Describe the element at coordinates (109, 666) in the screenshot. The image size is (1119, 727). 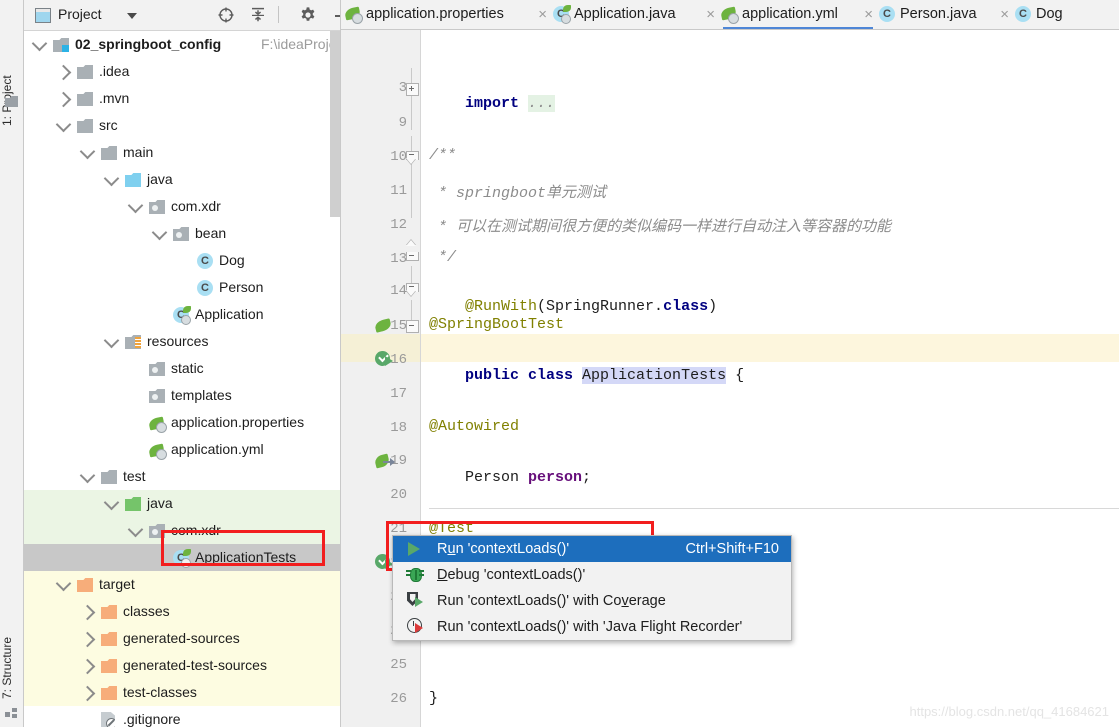
I see `excluded-folder-icon` at that location.